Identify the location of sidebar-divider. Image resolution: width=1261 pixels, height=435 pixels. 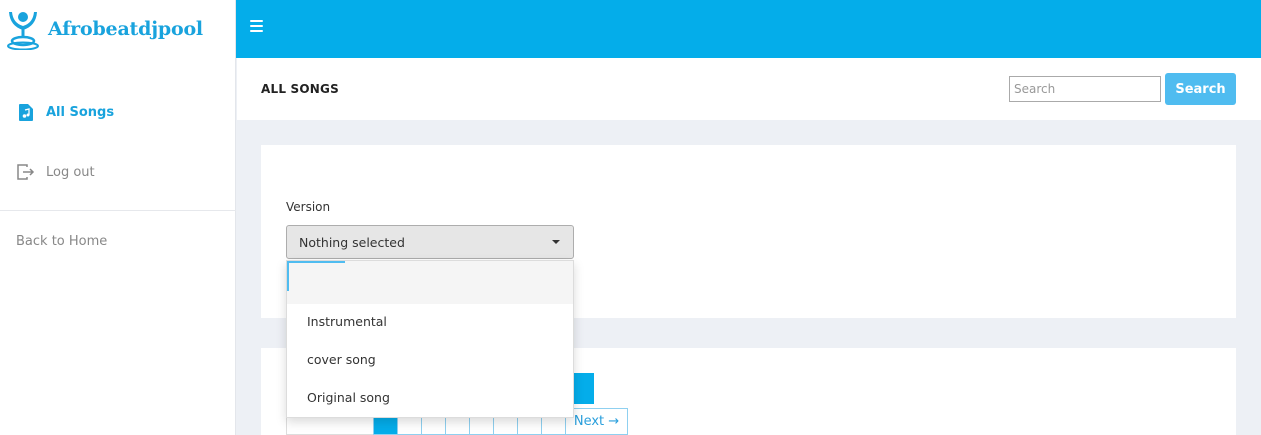
(118, 210).